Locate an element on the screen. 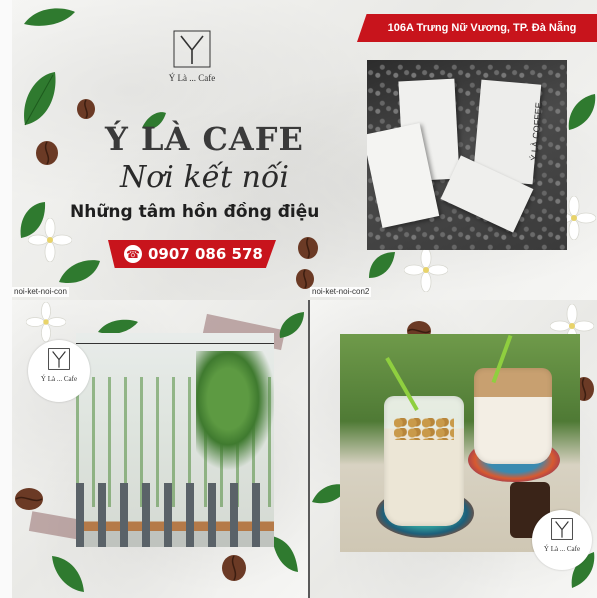 Image resolution: width=597 pixels, height=598 pixels. garden-photo is located at coordinates (175, 440).